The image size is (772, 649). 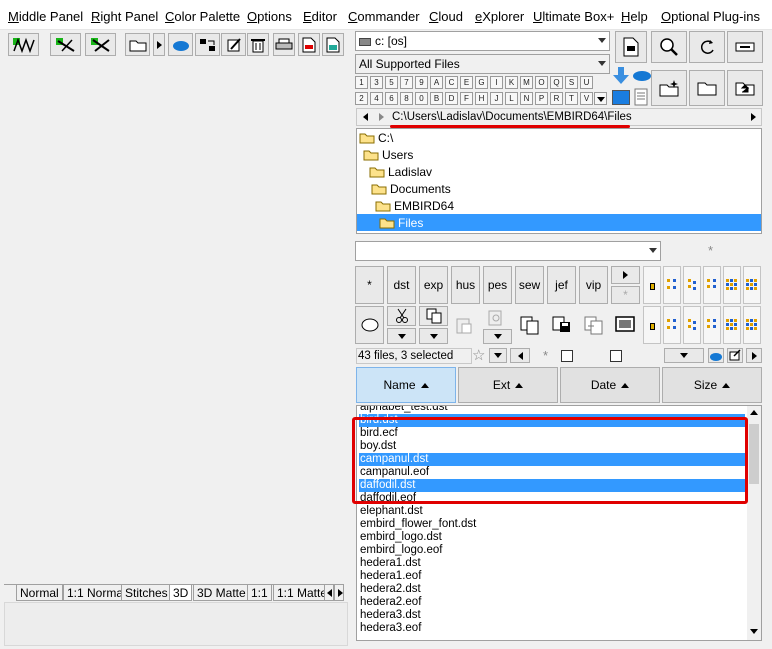 What do you see at coordinates (259, 593) in the screenshot?
I see `tab-1-1: 1:1` at bounding box center [259, 593].